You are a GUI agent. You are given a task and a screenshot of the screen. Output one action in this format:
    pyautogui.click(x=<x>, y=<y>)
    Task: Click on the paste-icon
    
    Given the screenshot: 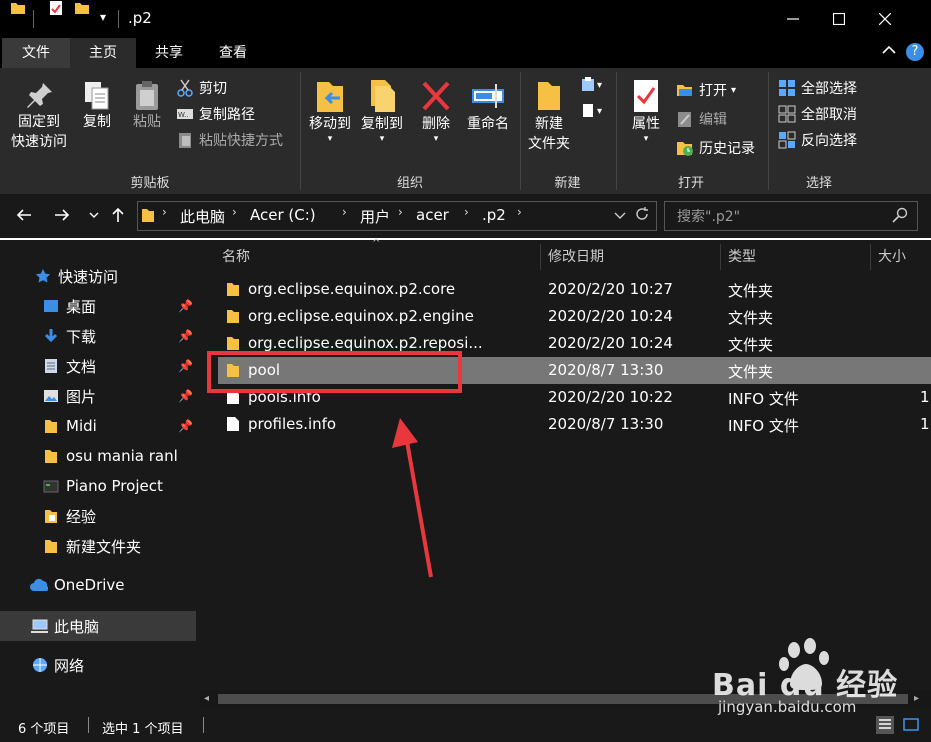 What is the action you would take?
    pyautogui.click(x=147, y=95)
    